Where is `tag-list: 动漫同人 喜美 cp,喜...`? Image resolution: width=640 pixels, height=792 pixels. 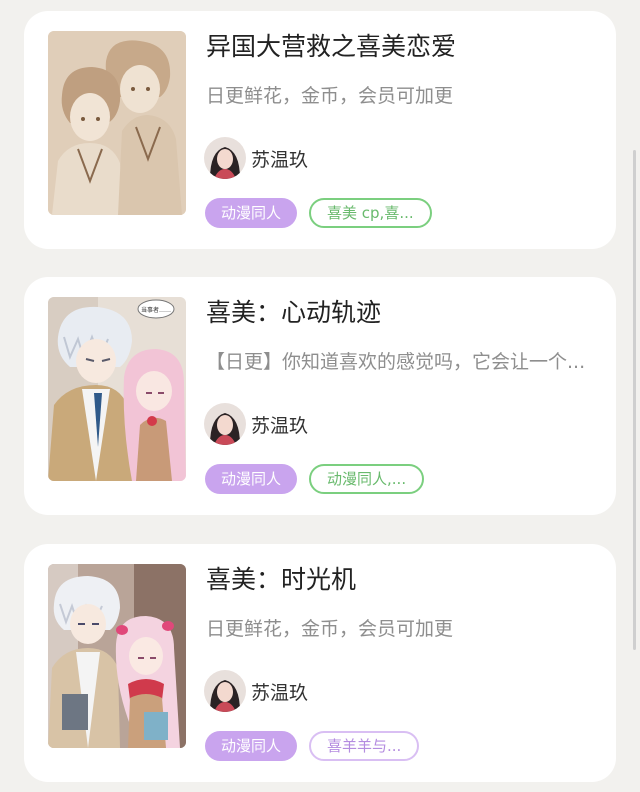
tag-list: 动漫同人 喜美 cp,喜... is located at coordinates (318, 214).